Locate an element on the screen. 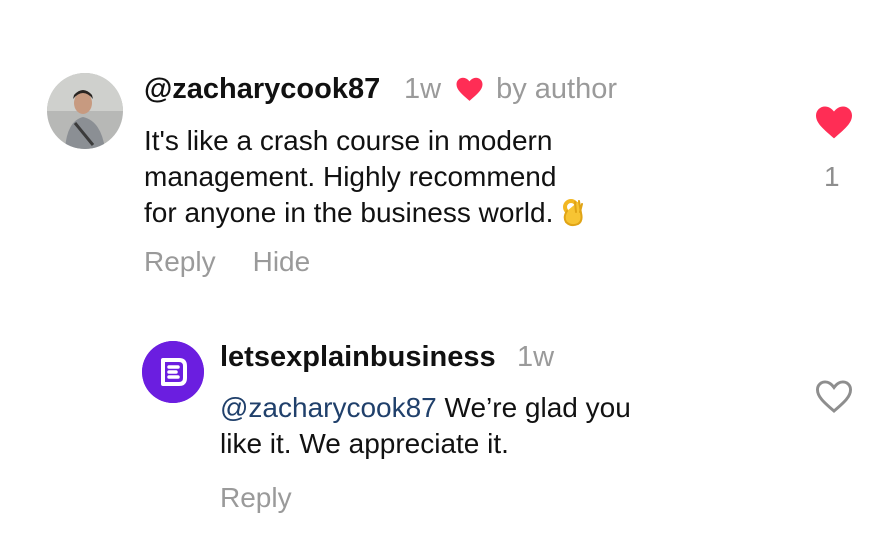 Image resolution: width=895 pixels, height=552 pixels. comment-actions: Reply Hide is located at coordinates (227, 262).